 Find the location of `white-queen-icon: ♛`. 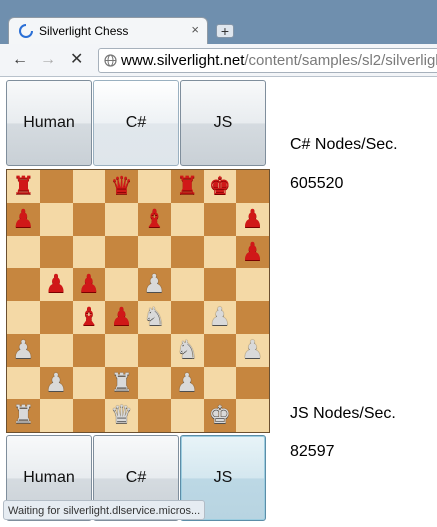

white-queen-icon: ♛ is located at coordinates (121, 415).